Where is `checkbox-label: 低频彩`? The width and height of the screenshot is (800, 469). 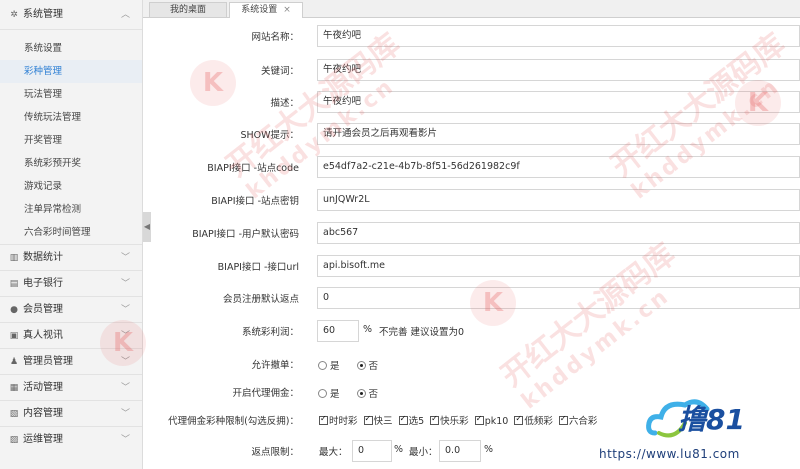 checkbox-label: 低频彩 is located at coordinates (538, 421).